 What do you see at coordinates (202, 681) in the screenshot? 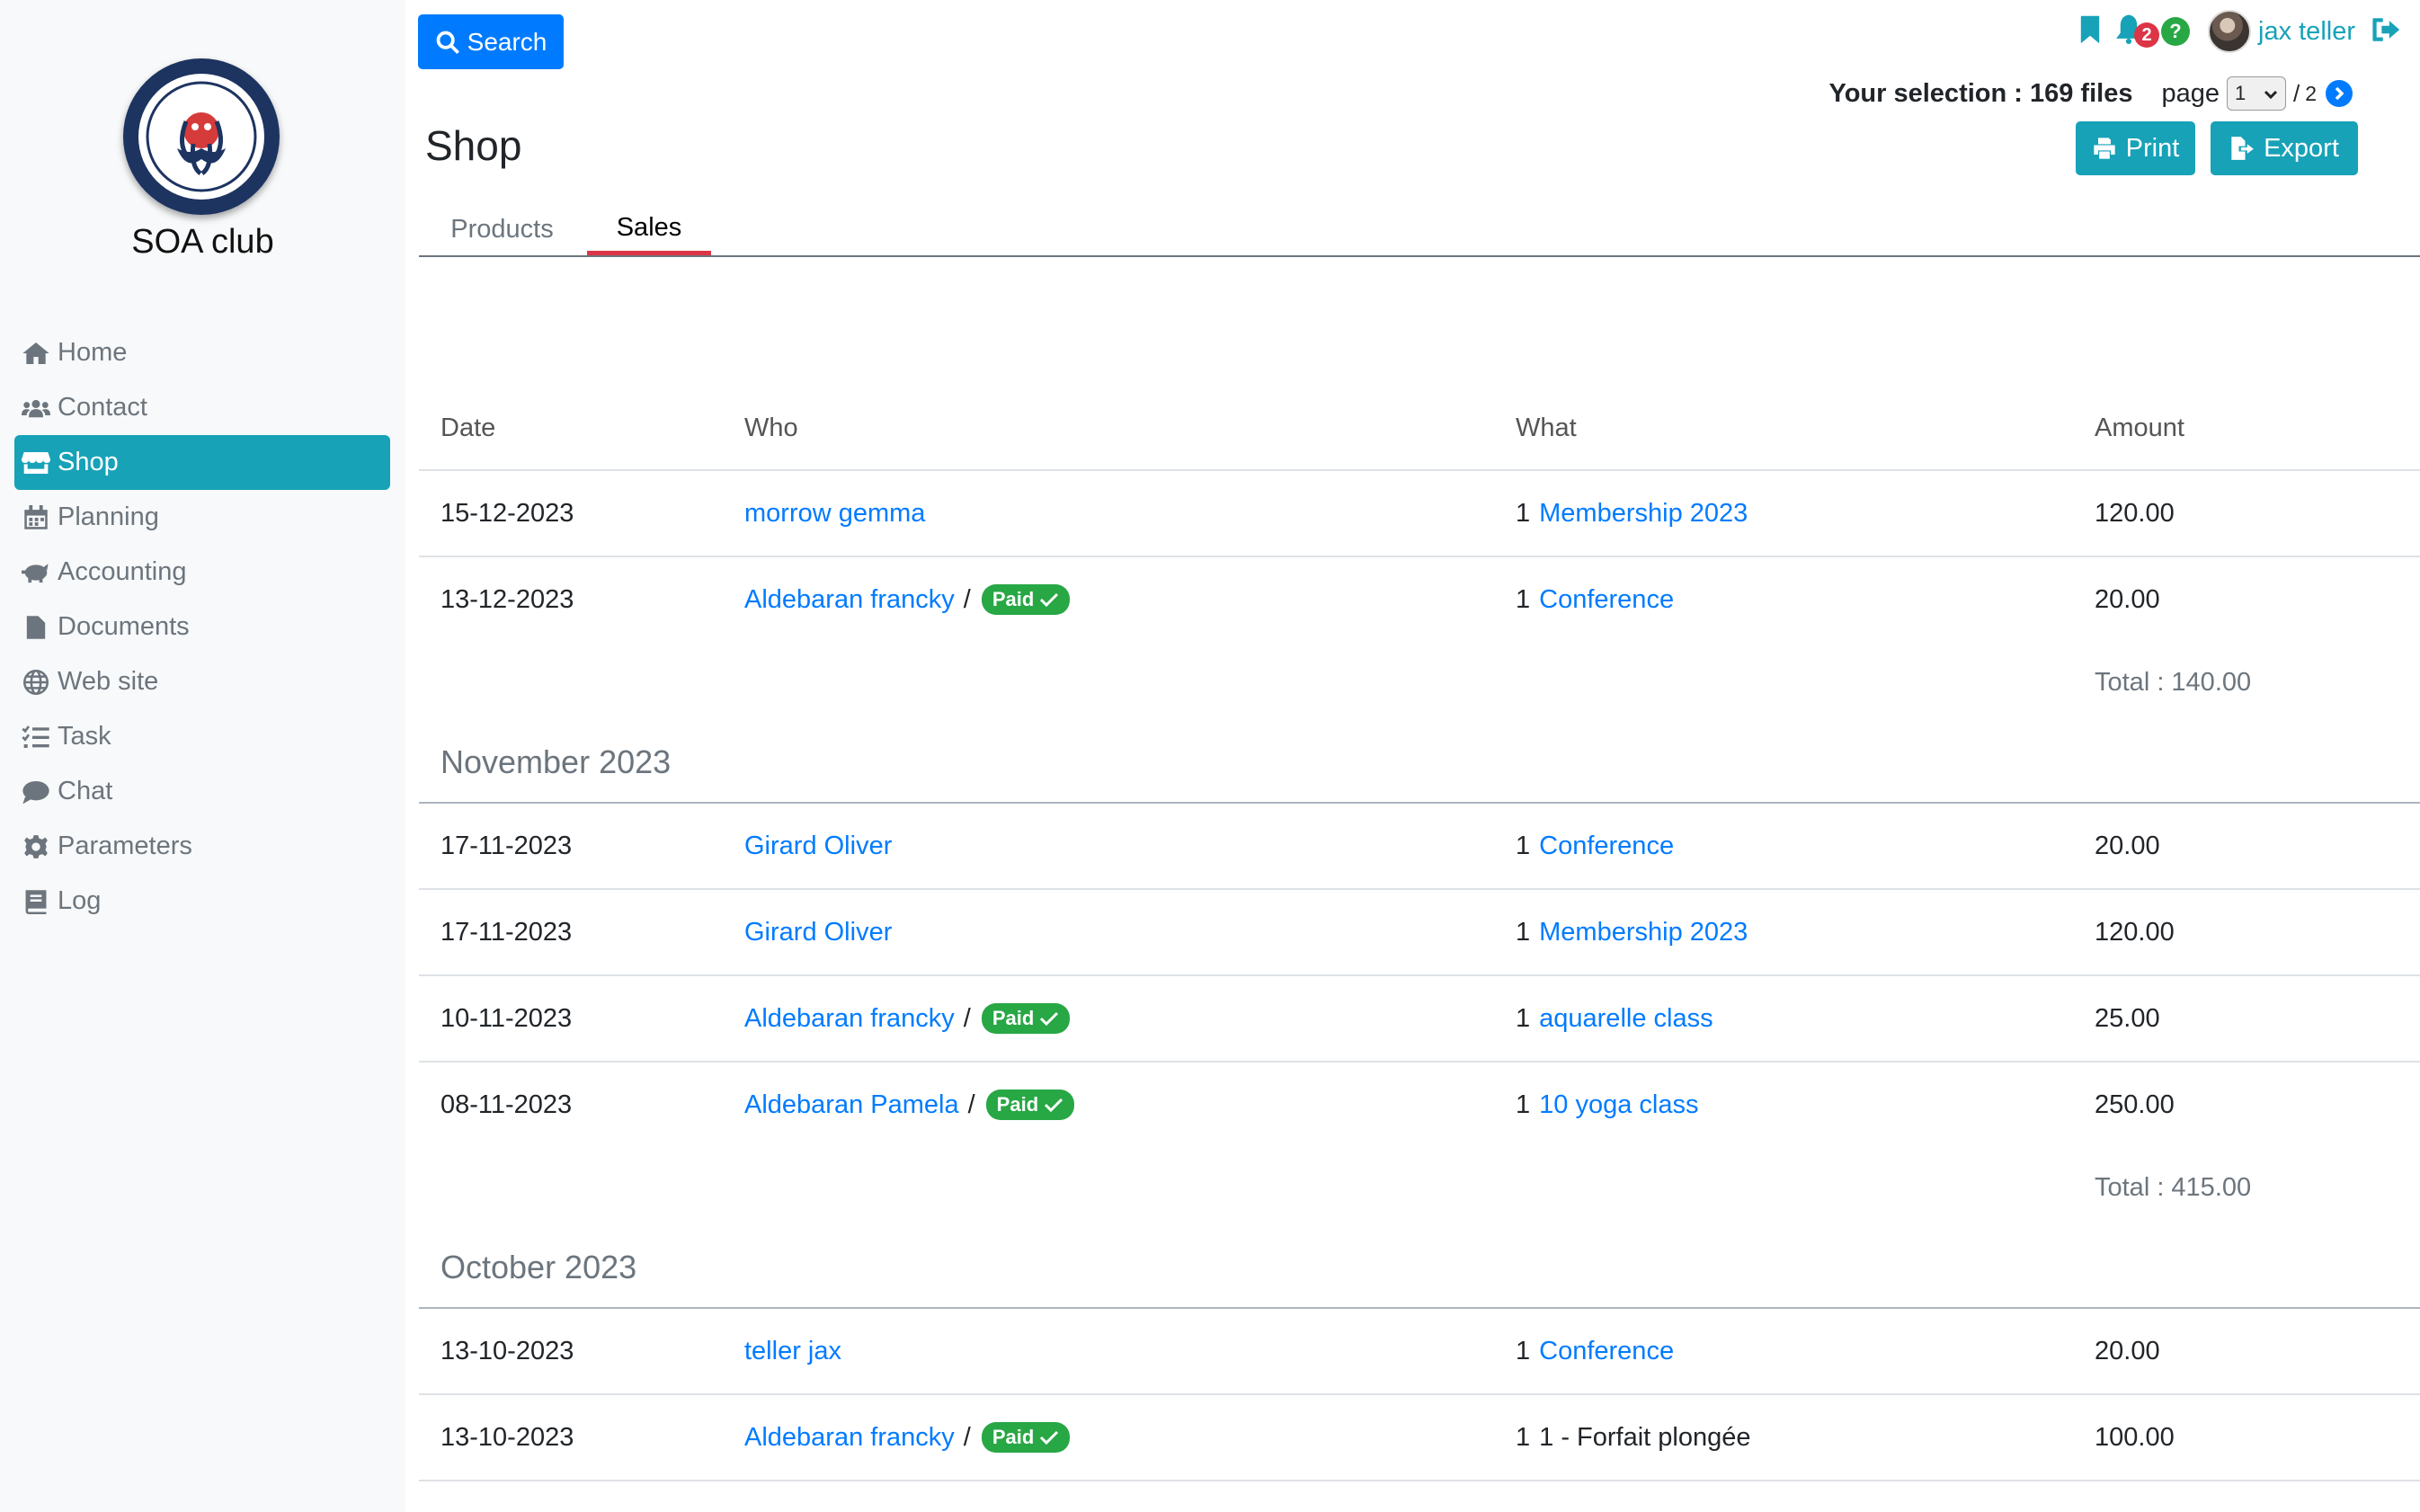
I see `sidebar-item-website: Web site` at bounding box center [202, 681].